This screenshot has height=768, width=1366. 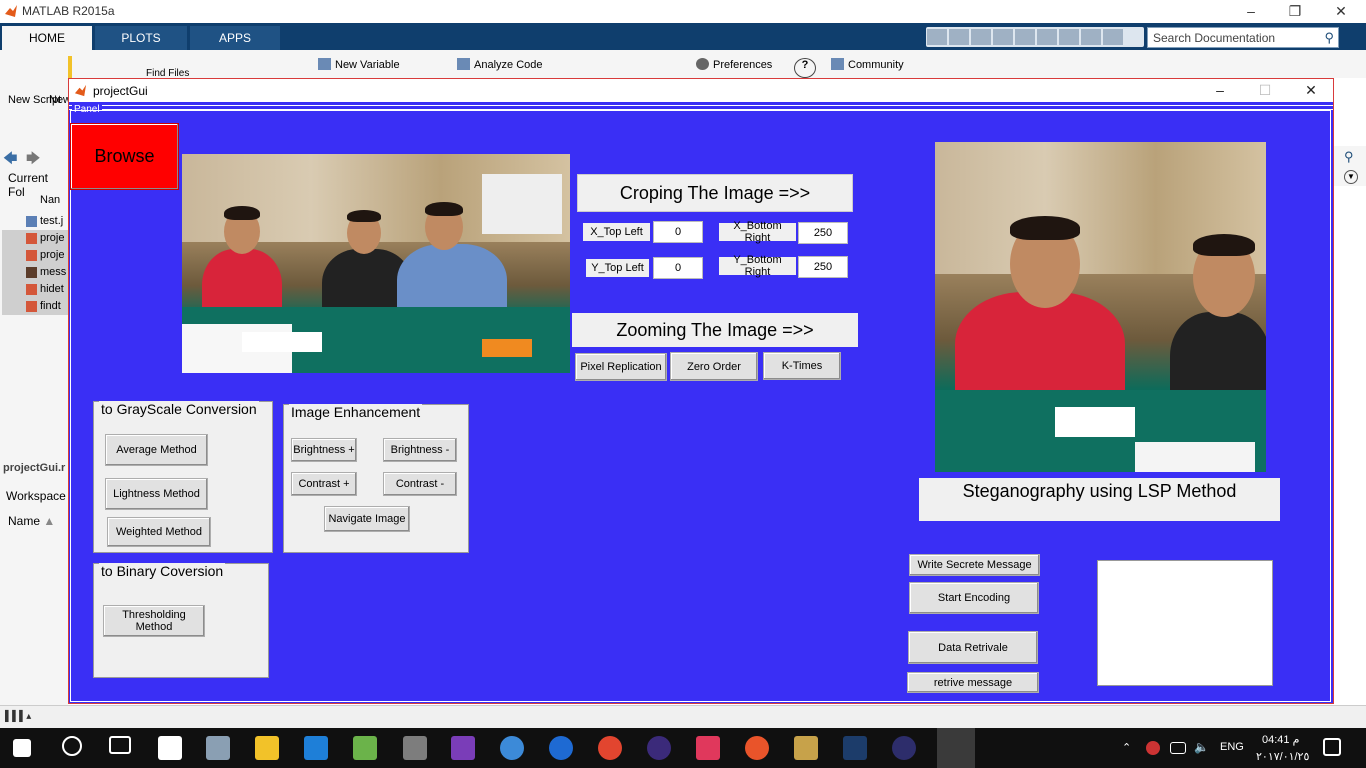 What do you see at coordinates (24, 521) in the screenshot?
I see `workspace-name-label: Name` at bounding box center [24, 521].